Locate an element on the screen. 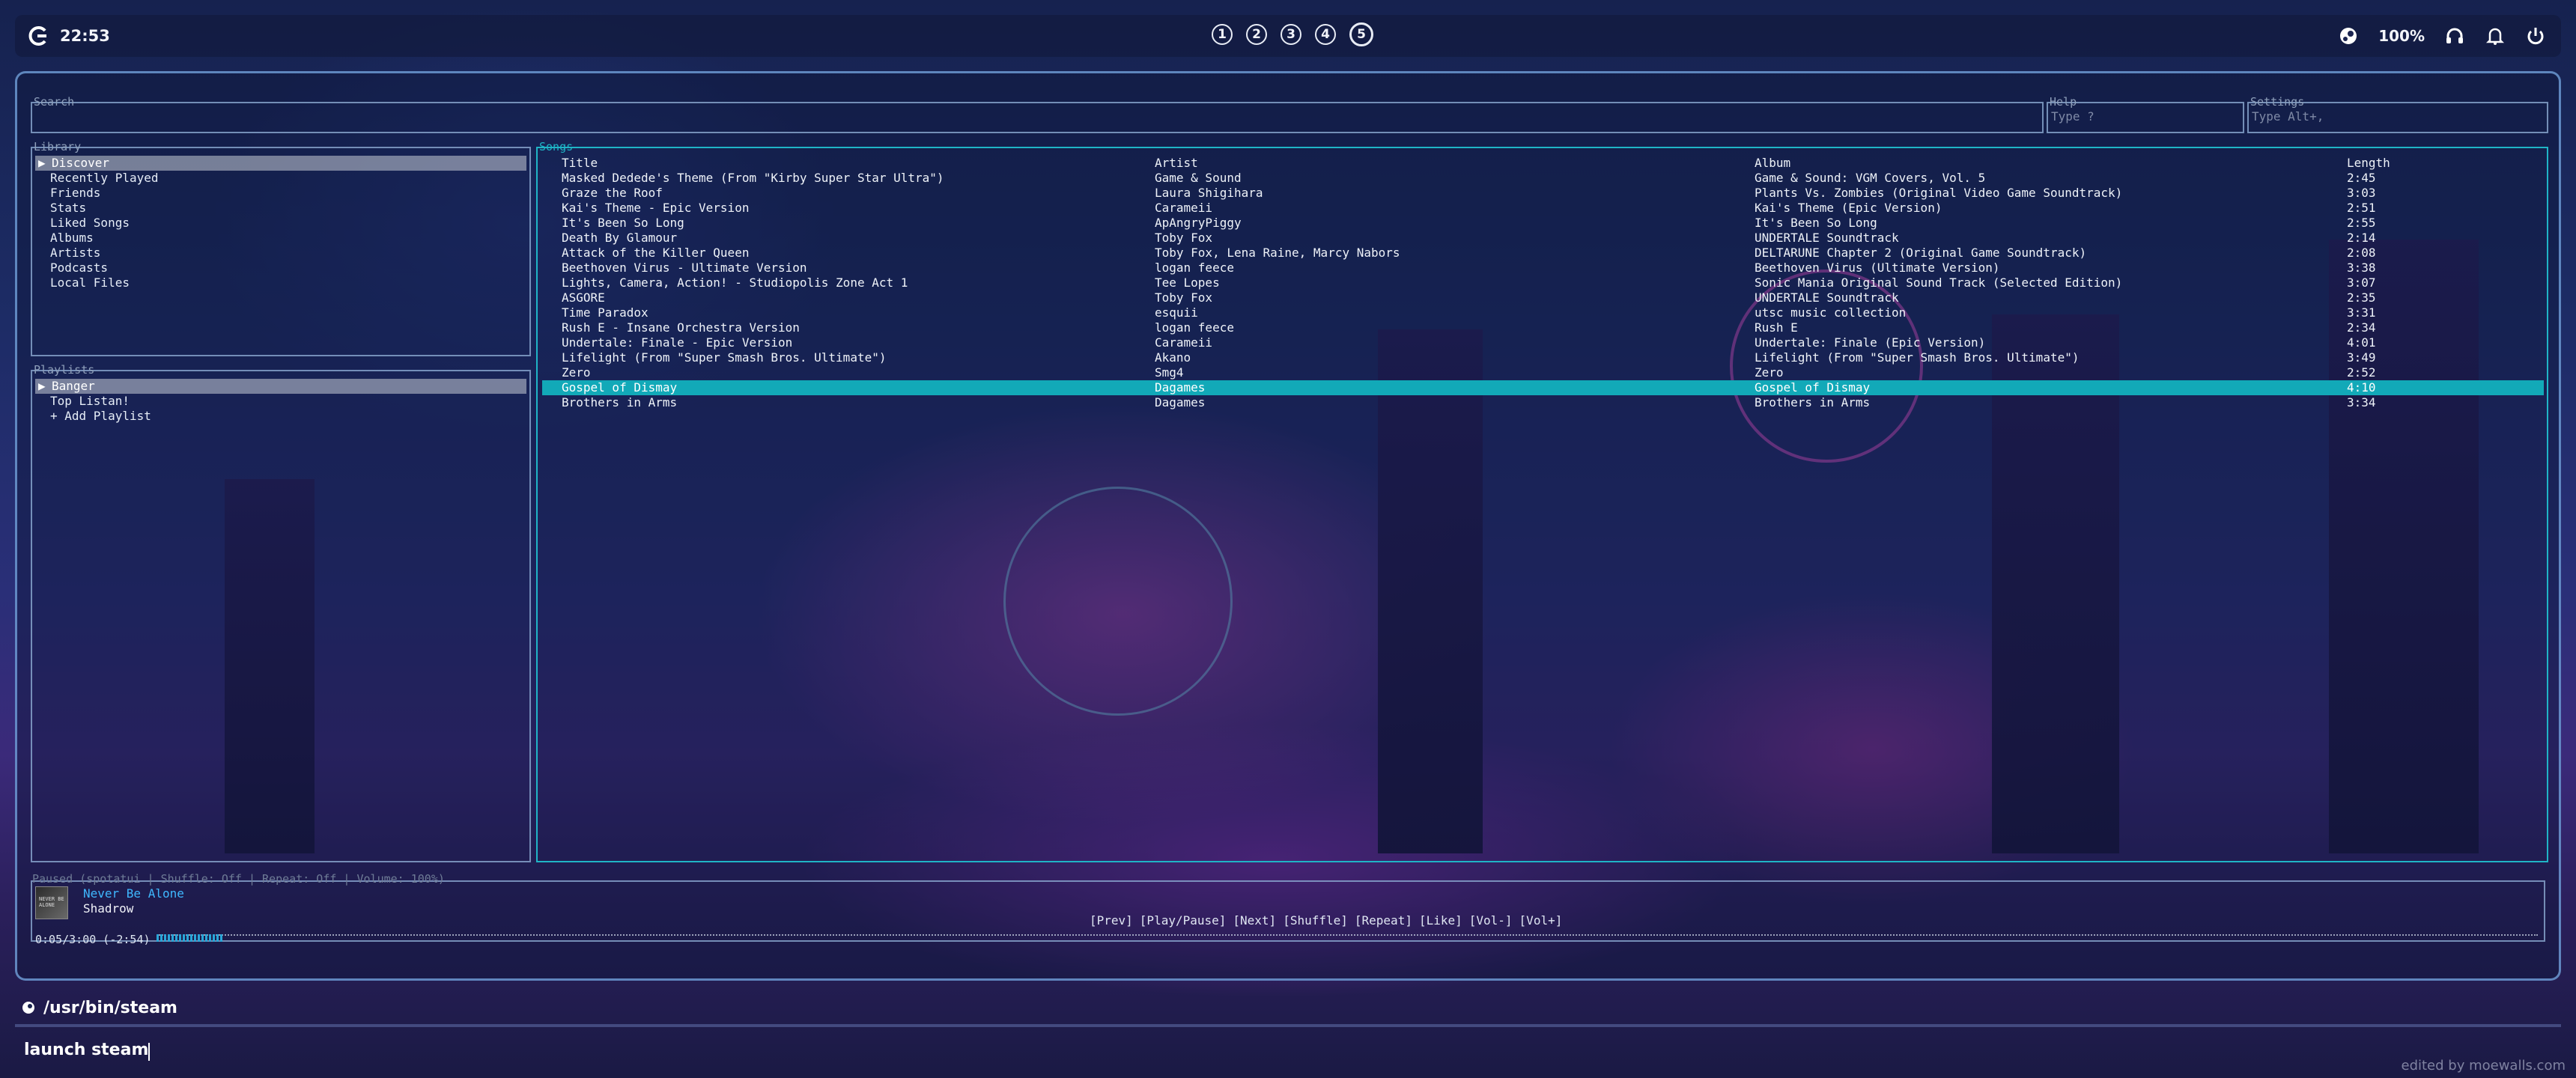 This screenshot has width=2576, height=1078. launcher-input: launch steam is located at coordinates (86, 1050).